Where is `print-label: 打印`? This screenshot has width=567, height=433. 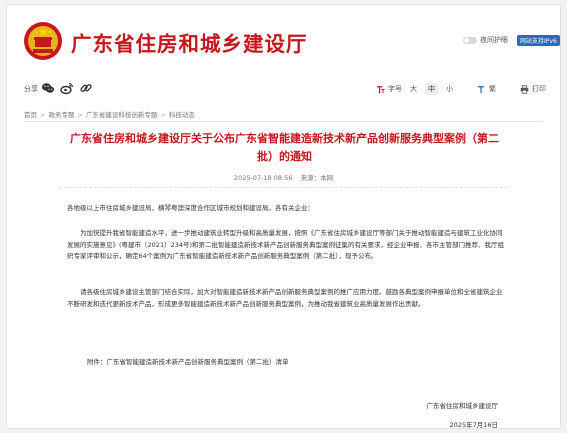 print-label: 打印 is located at coordinates (539, 89).